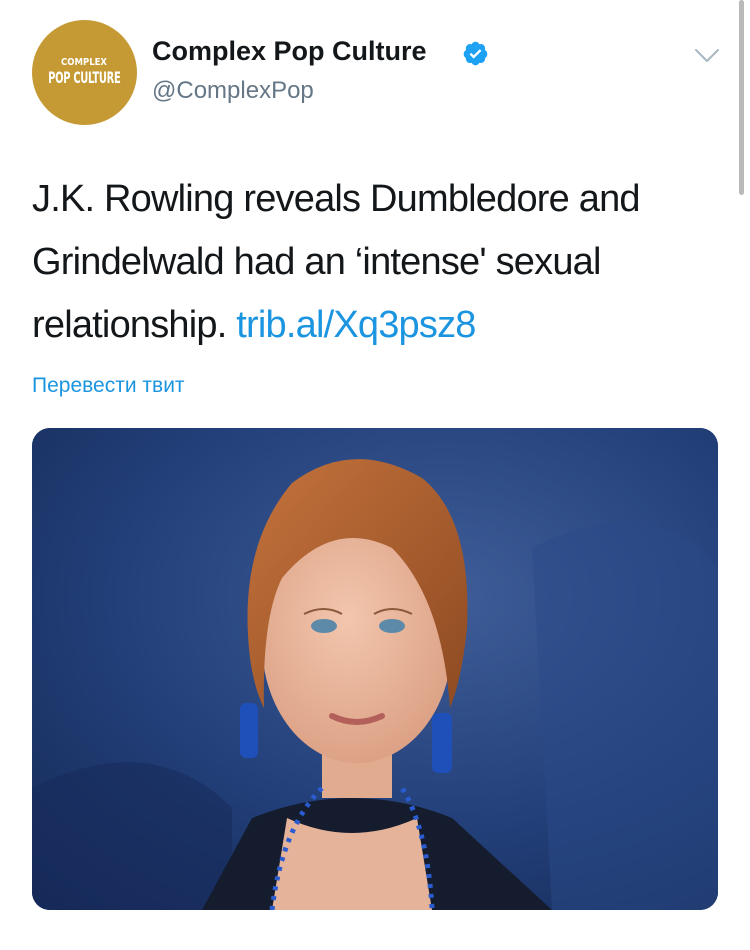 The image size is (750, 950). Describe the element at coordinates (84, 62) in the screenshot. I see `avatar-brand-top: COMPLEX` at that location.